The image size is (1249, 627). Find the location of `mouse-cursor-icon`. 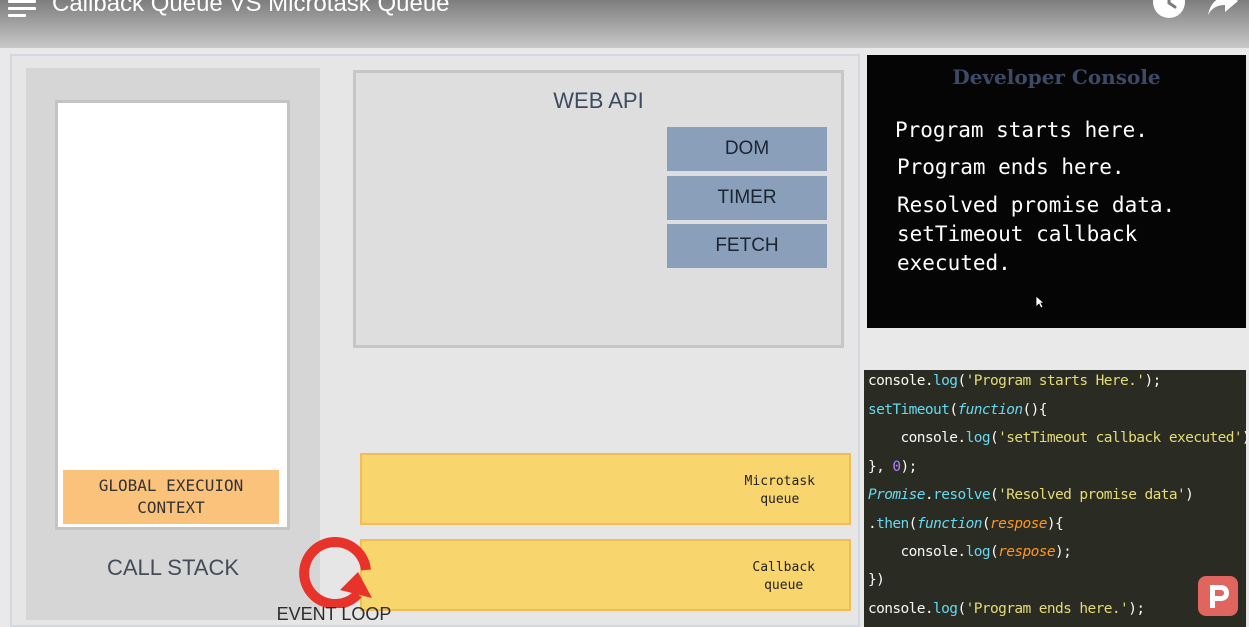

mouse-cursor-icon is located at coordinates (1040, 301).